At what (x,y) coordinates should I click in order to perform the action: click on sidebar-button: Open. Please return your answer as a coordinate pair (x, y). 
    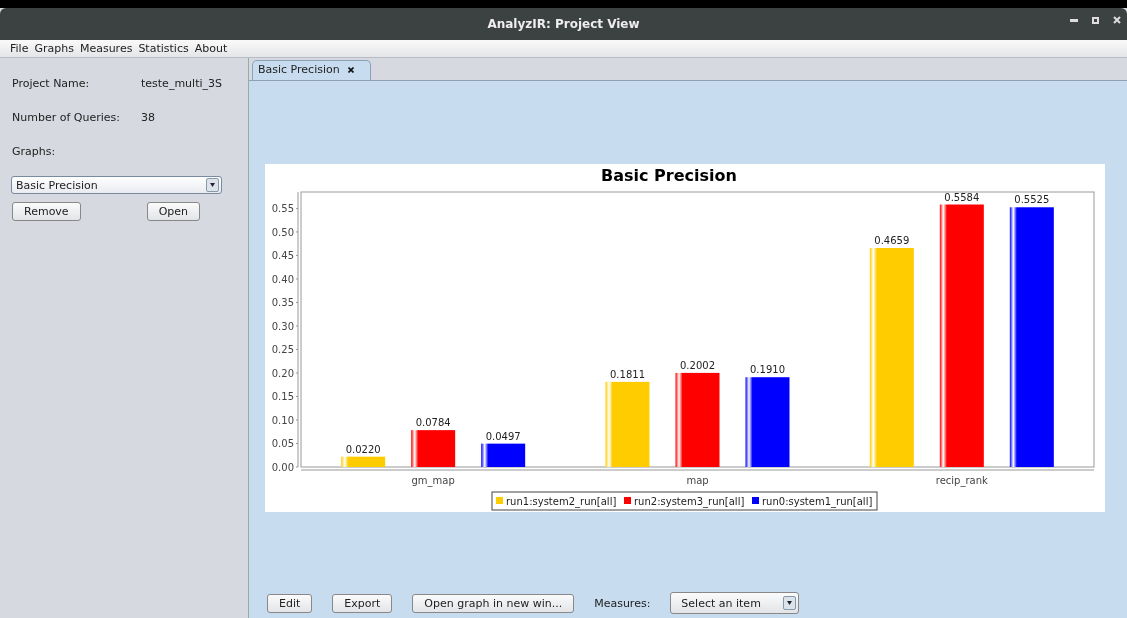
    Looking at the image, I should click on (173, 211).